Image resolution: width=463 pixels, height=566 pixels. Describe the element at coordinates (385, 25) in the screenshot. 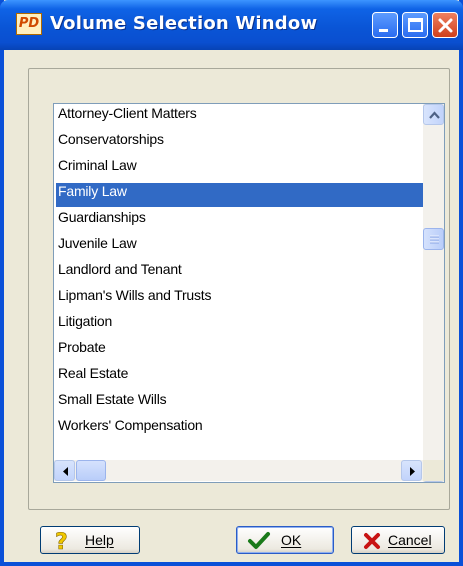

I see `minimize-button` at that location.